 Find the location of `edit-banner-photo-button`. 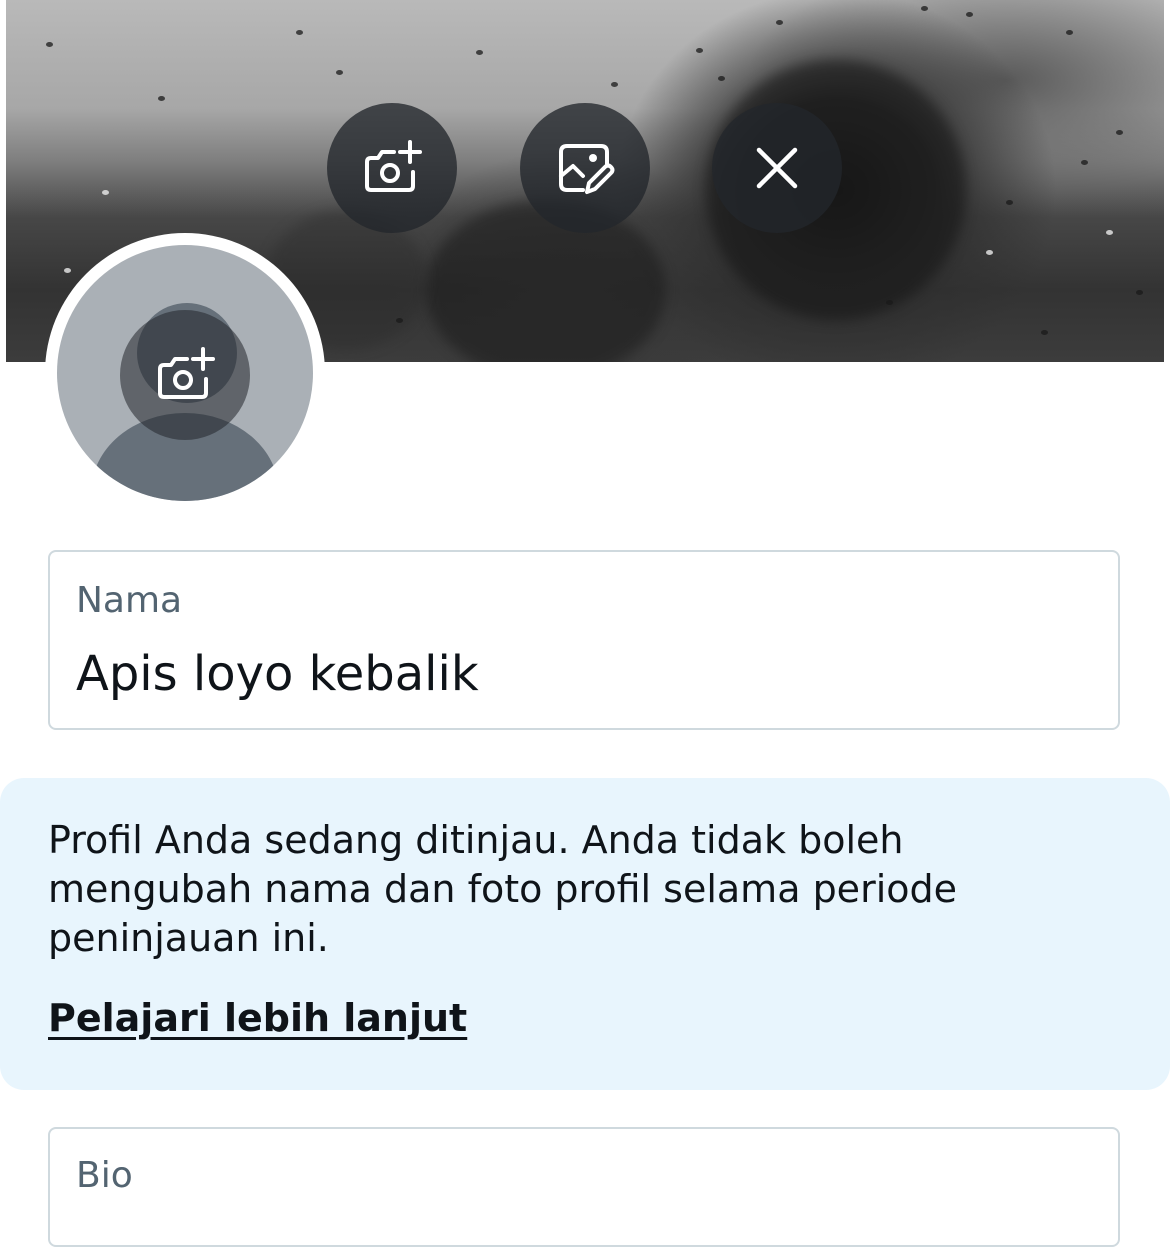

edit-banner-photo-button is located at coordinates (585, 168).